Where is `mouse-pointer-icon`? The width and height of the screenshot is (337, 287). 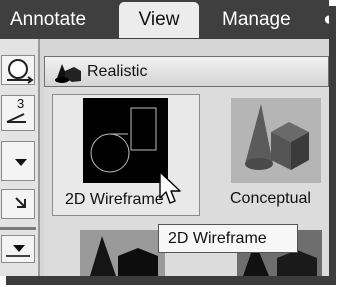
mouse-pointer-icon is located at coordinates (170, 187).